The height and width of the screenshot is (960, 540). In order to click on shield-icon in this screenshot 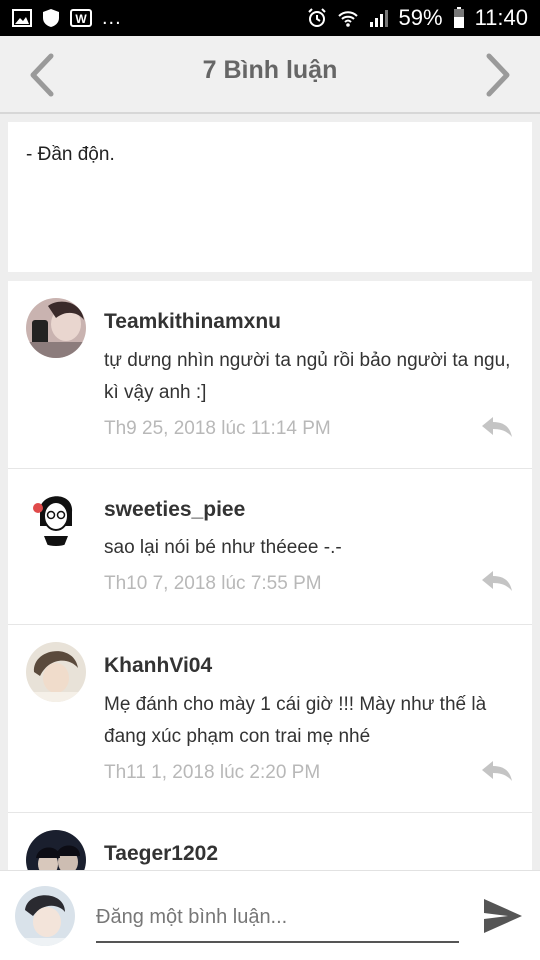, I will do `click(51, 18)`.